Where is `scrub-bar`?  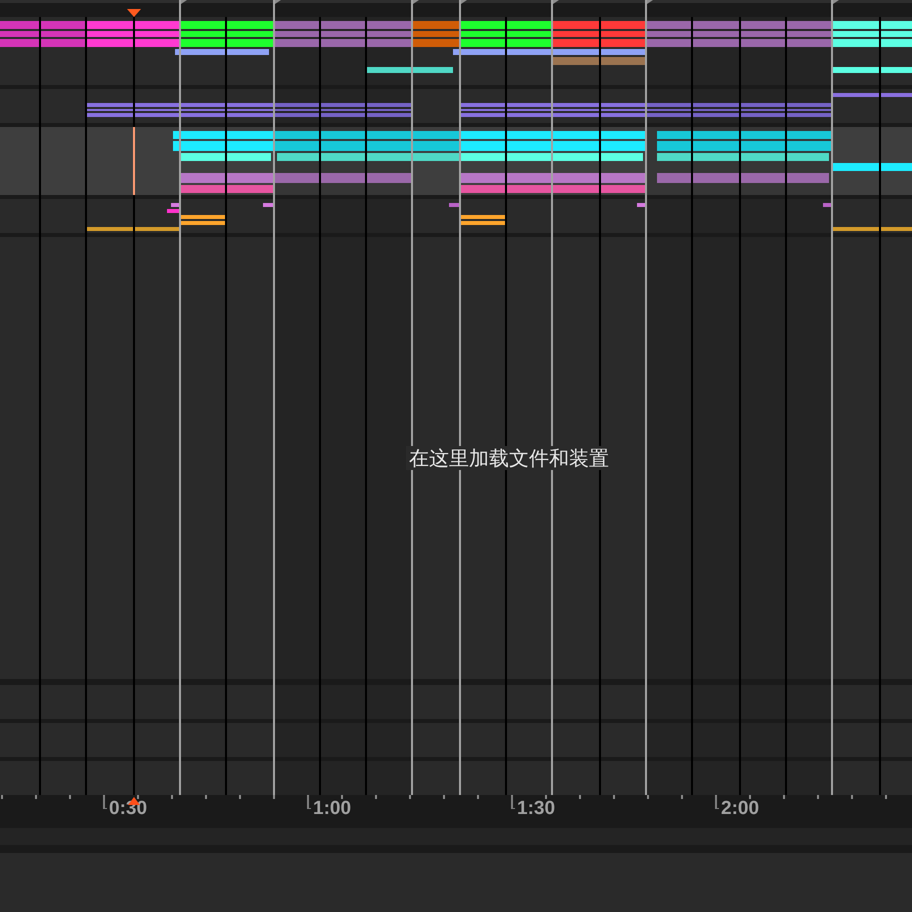
scrub-bar is located at coordinates (456, 8).